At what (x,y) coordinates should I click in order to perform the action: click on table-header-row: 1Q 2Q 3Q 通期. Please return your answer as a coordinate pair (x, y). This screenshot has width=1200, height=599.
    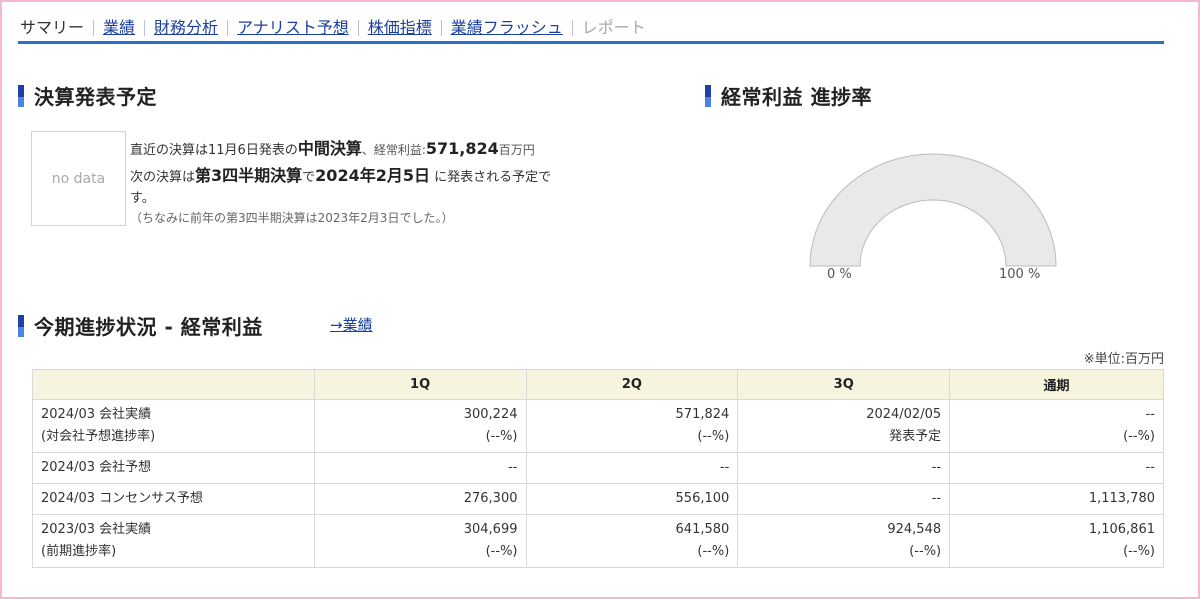
    Looking at the image, I should click on (598, 384).